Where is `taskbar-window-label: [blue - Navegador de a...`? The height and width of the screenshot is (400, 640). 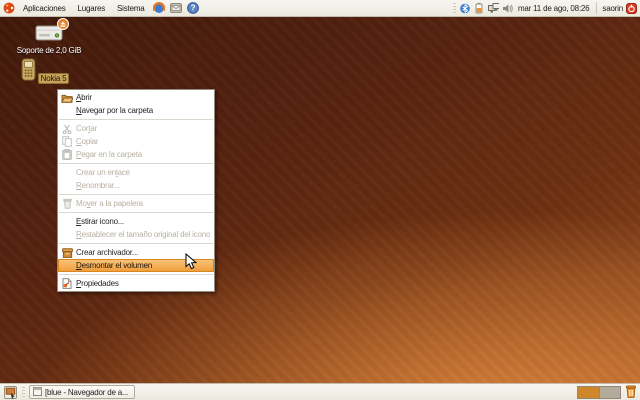 taskbar-window-label: [blue - Navegador de a... is located at coordinates (87, 392).